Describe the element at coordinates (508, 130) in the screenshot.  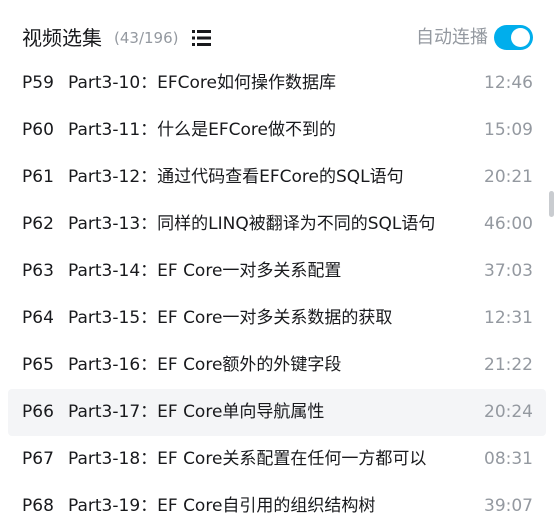
I see `episode-duration: 15:09` at that location.